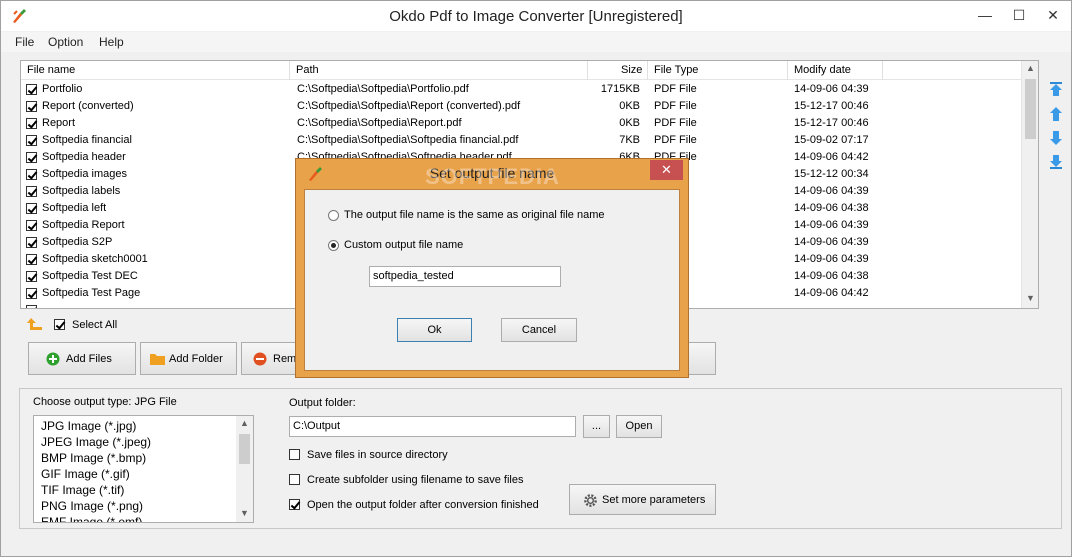 The width and height of the screenshot is (1072, 557). Describe the element at coordinates (83, 225) in the screenshot. I see `cell-name: Softpedia Report` at that location.